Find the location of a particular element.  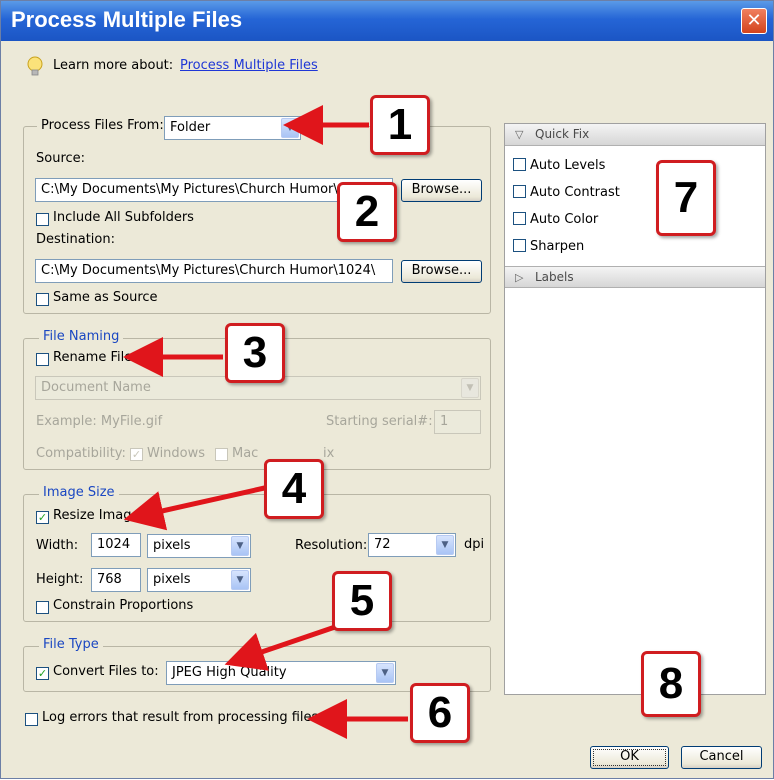

cancel-button: Cancel is located at coordinates (721, 757).